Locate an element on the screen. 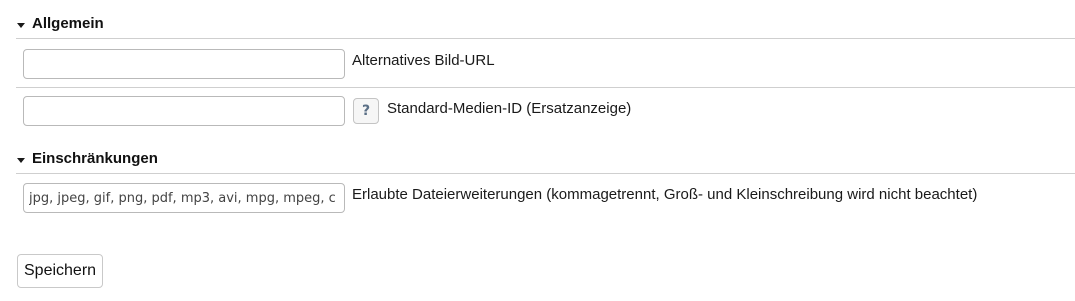 Image resolution: width=1075 pixels, height=301 pixels. default-media-id-input is located at coordinates (184, 111).